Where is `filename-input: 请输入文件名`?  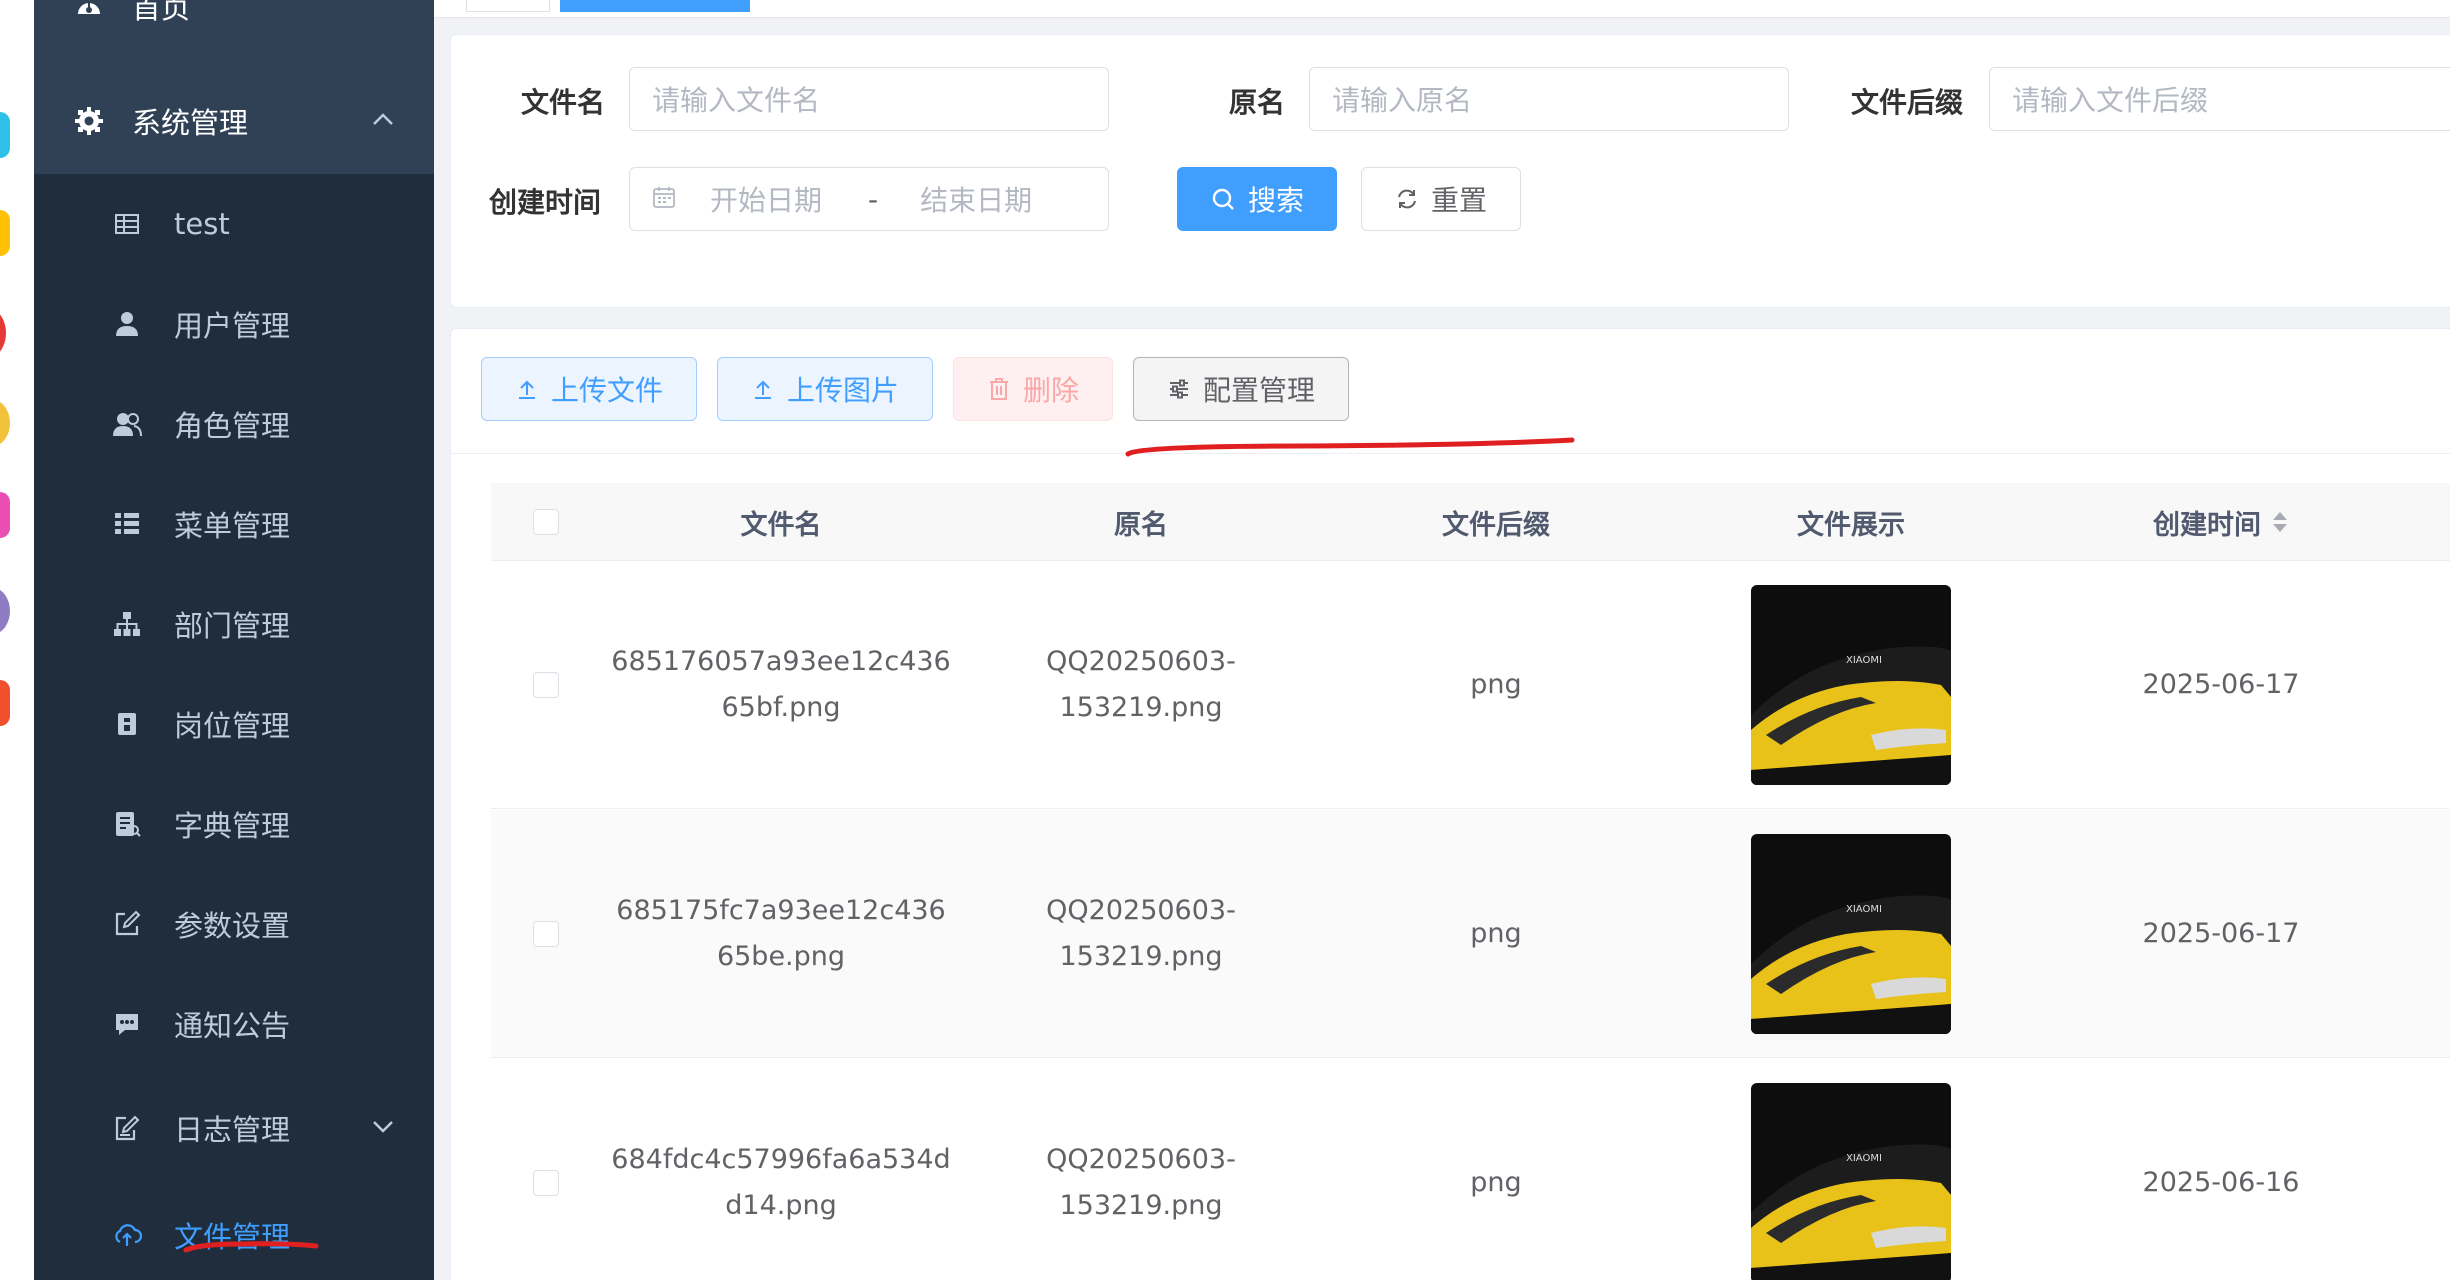
filename-input: 请输入文件名 is located at coordinates (869, 99).